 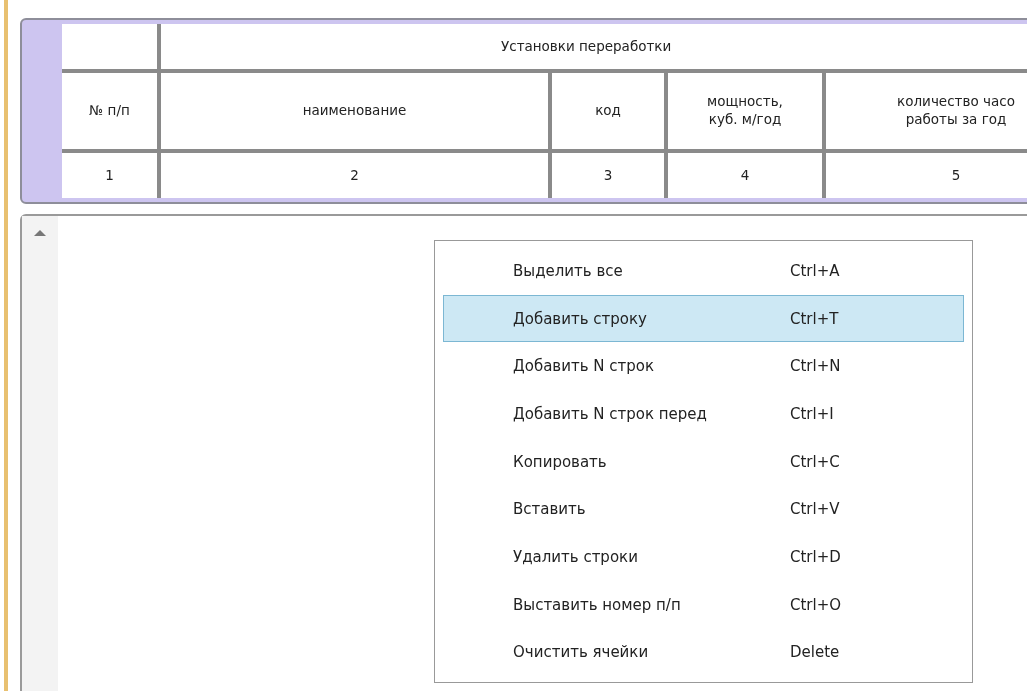 I want to click on column-header: мощность, куб. м/год, so click(x=745, y=111).